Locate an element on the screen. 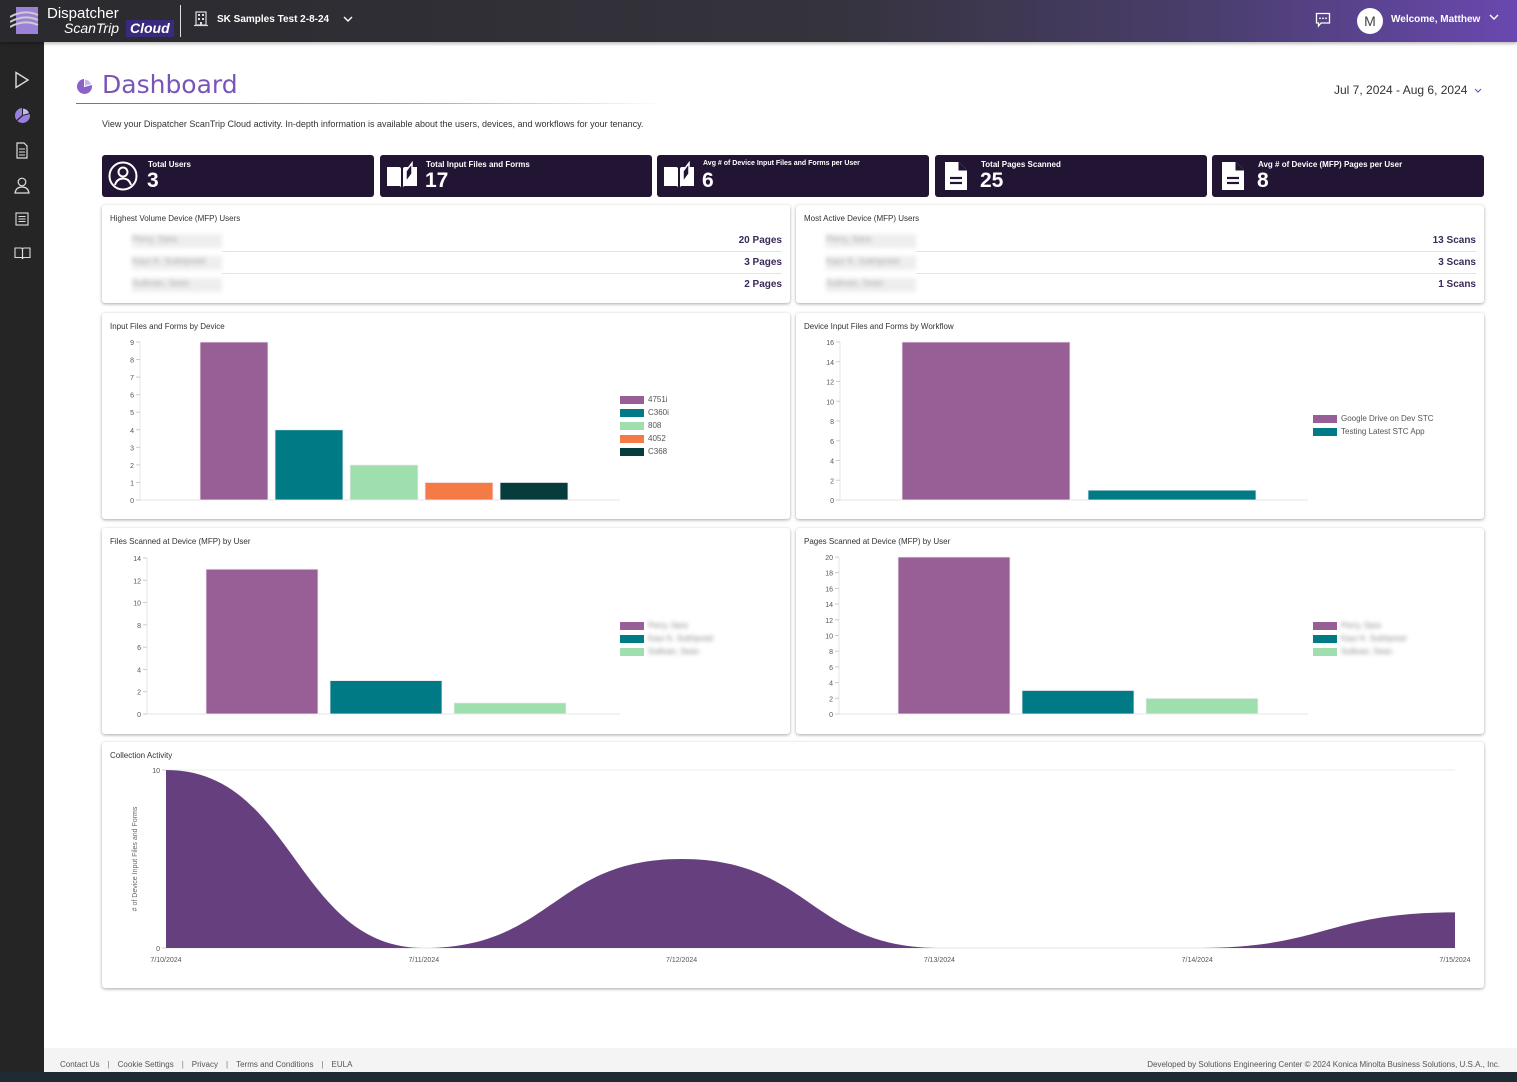 Image resolution: width=1517 pixels, height=1082 pixels. area-series is located at coordinates (810, 859).